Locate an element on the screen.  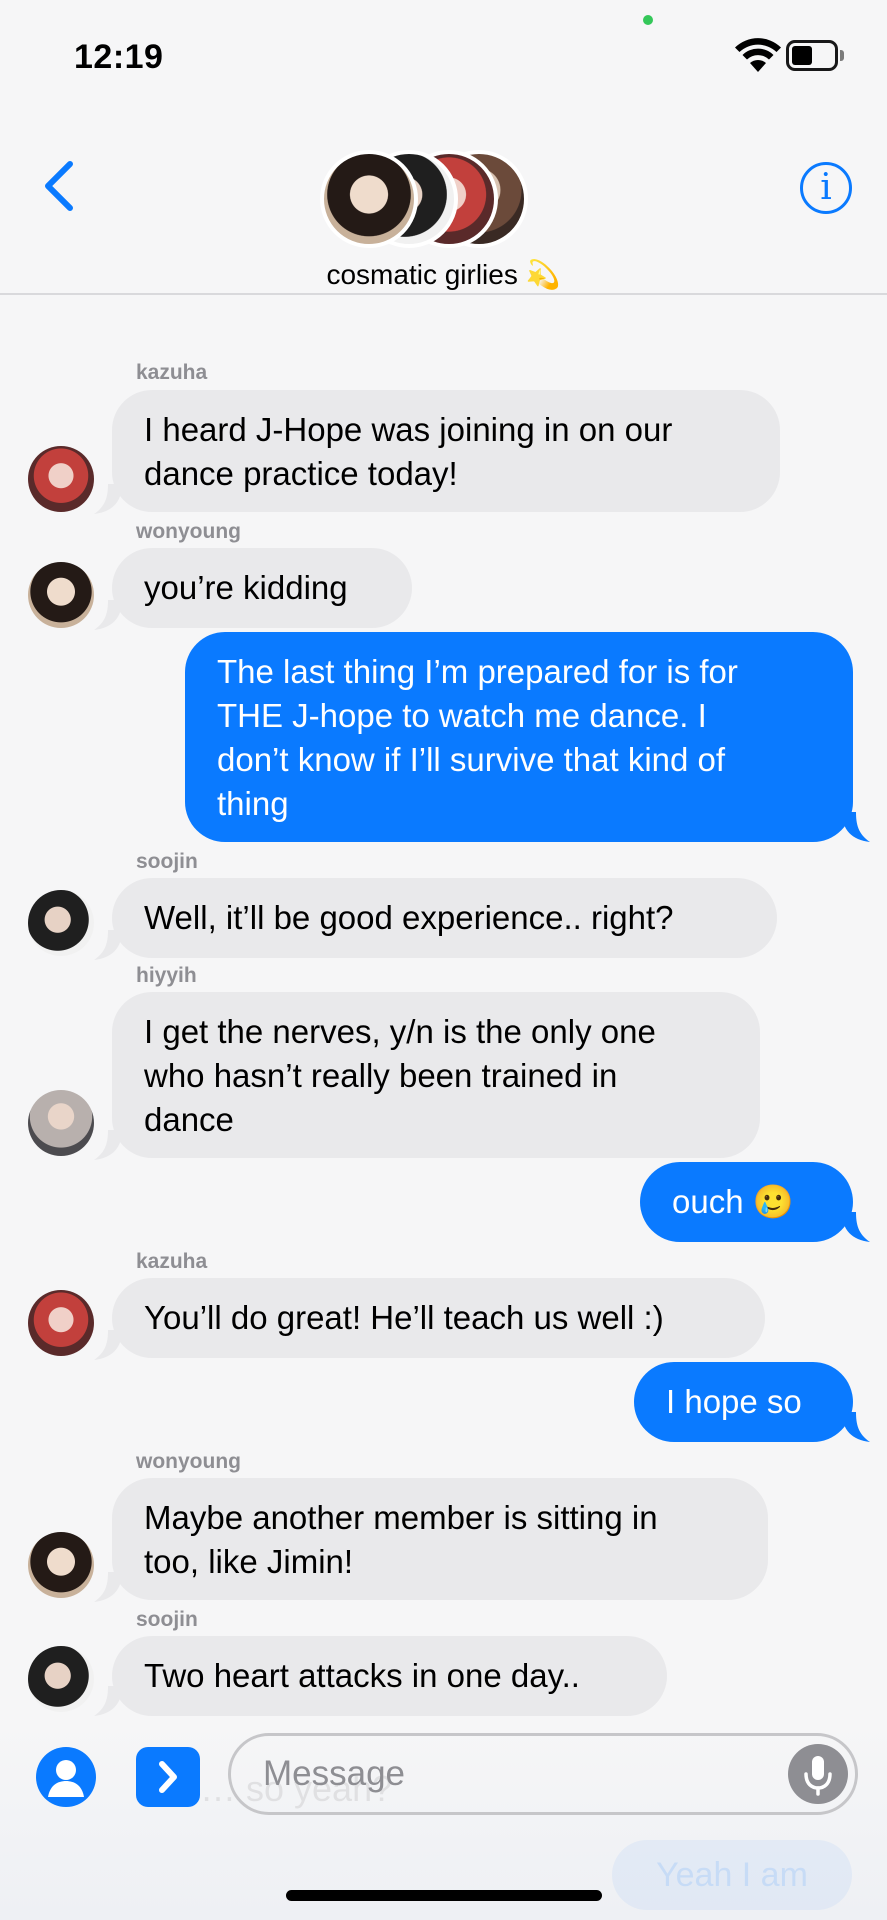
person-icon is located at coordinates (66, 1778).